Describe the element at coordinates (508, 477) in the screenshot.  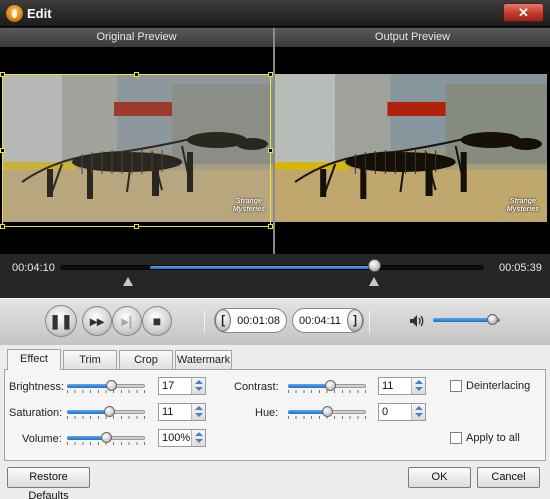
I see `cancel-button: Cancel` at that location.